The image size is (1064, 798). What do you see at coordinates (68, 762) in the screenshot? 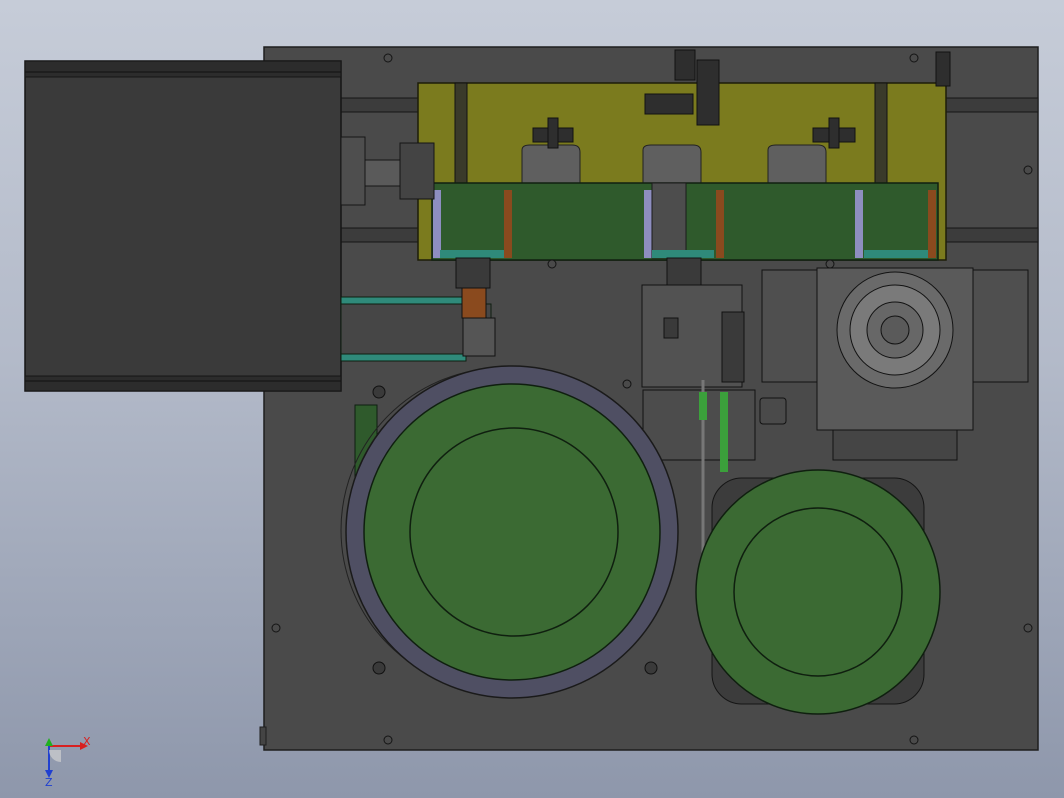
I see `coordinate-triad: X Z` at bounding box center [68, 762].